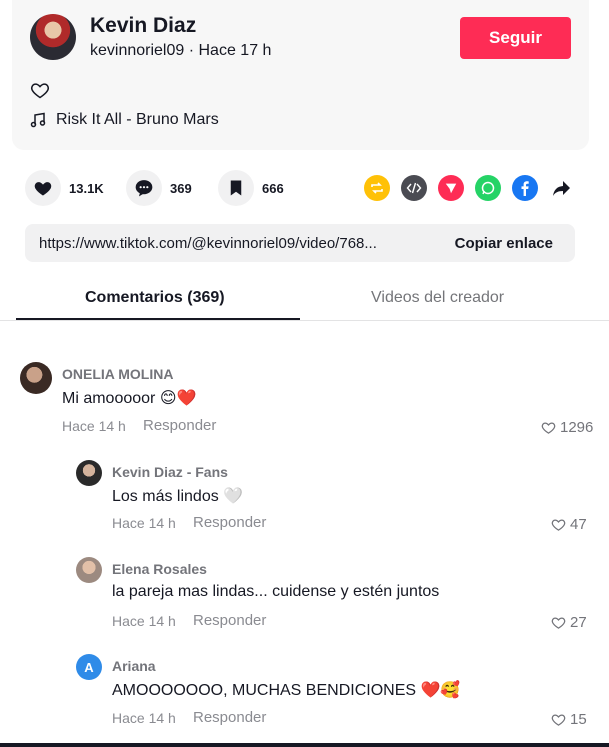 This screenshot has width=609, height=747. What do you see at coordinates (129, 398) in the screenshot?
I see `comment-text: Mi amooooor 😊❤️` at bounding box center [129, 398].